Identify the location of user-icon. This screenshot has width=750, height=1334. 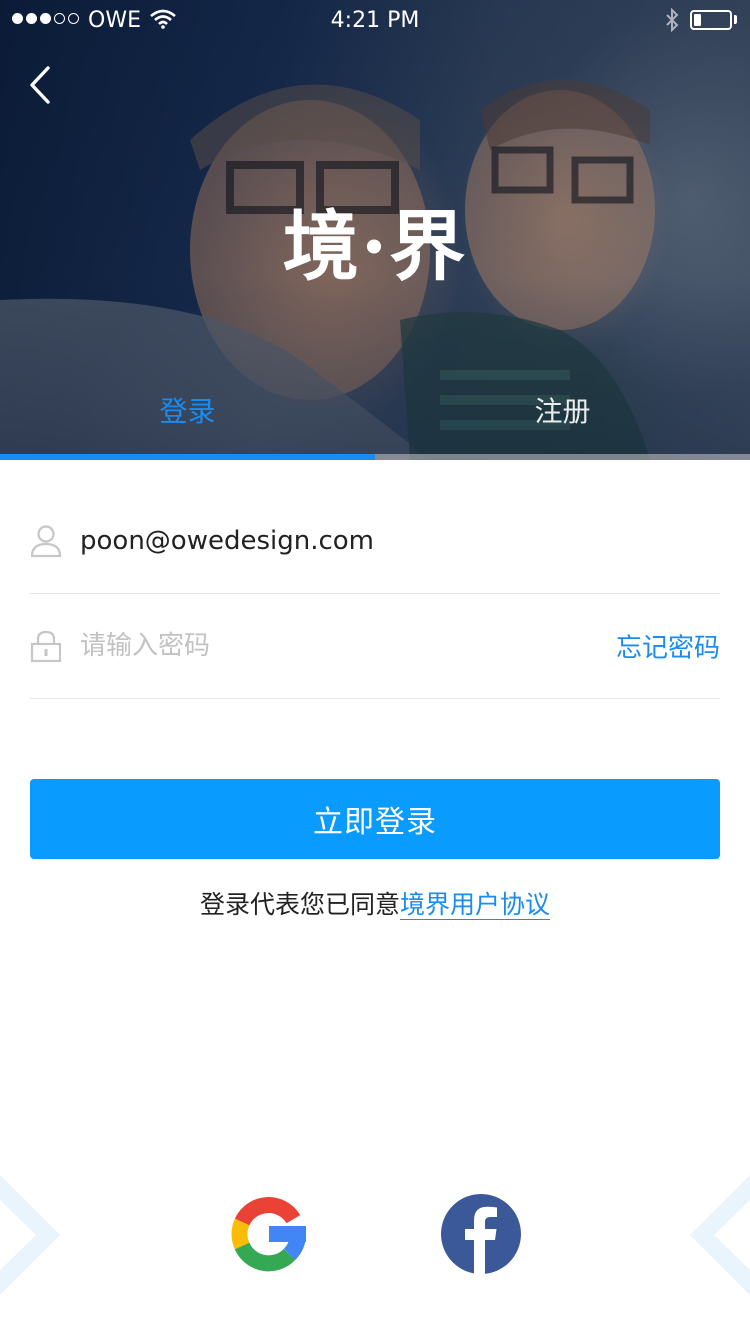
(46, 540).